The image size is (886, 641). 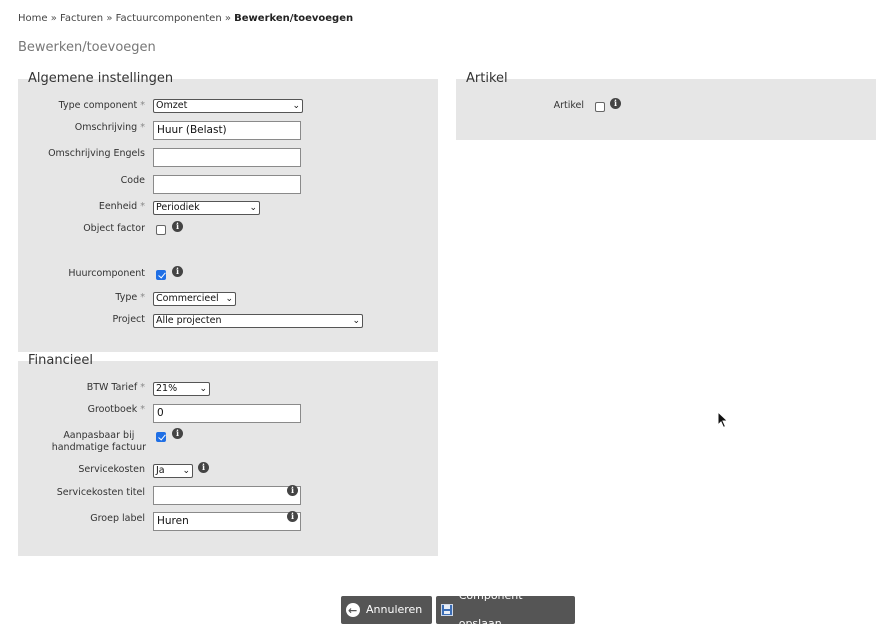 I want to click on omschrijving-row: Omschrijving * Huur (Belast), so click(x=228, y=130).